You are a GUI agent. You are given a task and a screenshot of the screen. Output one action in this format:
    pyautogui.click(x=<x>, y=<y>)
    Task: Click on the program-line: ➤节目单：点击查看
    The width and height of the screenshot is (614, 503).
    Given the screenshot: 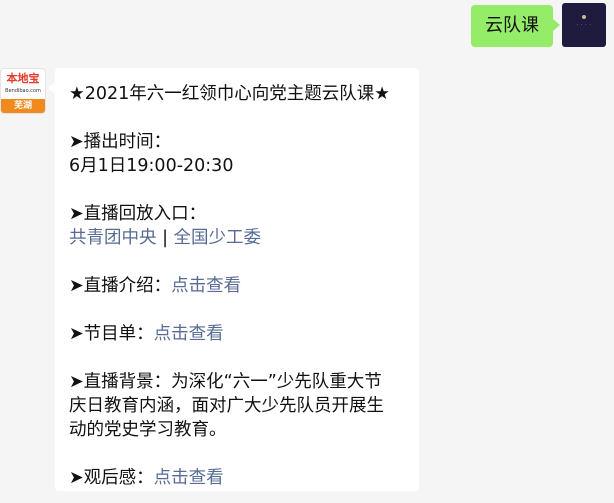 What is the action you would take?
    pyautogui.click(x=237, y=334)
    